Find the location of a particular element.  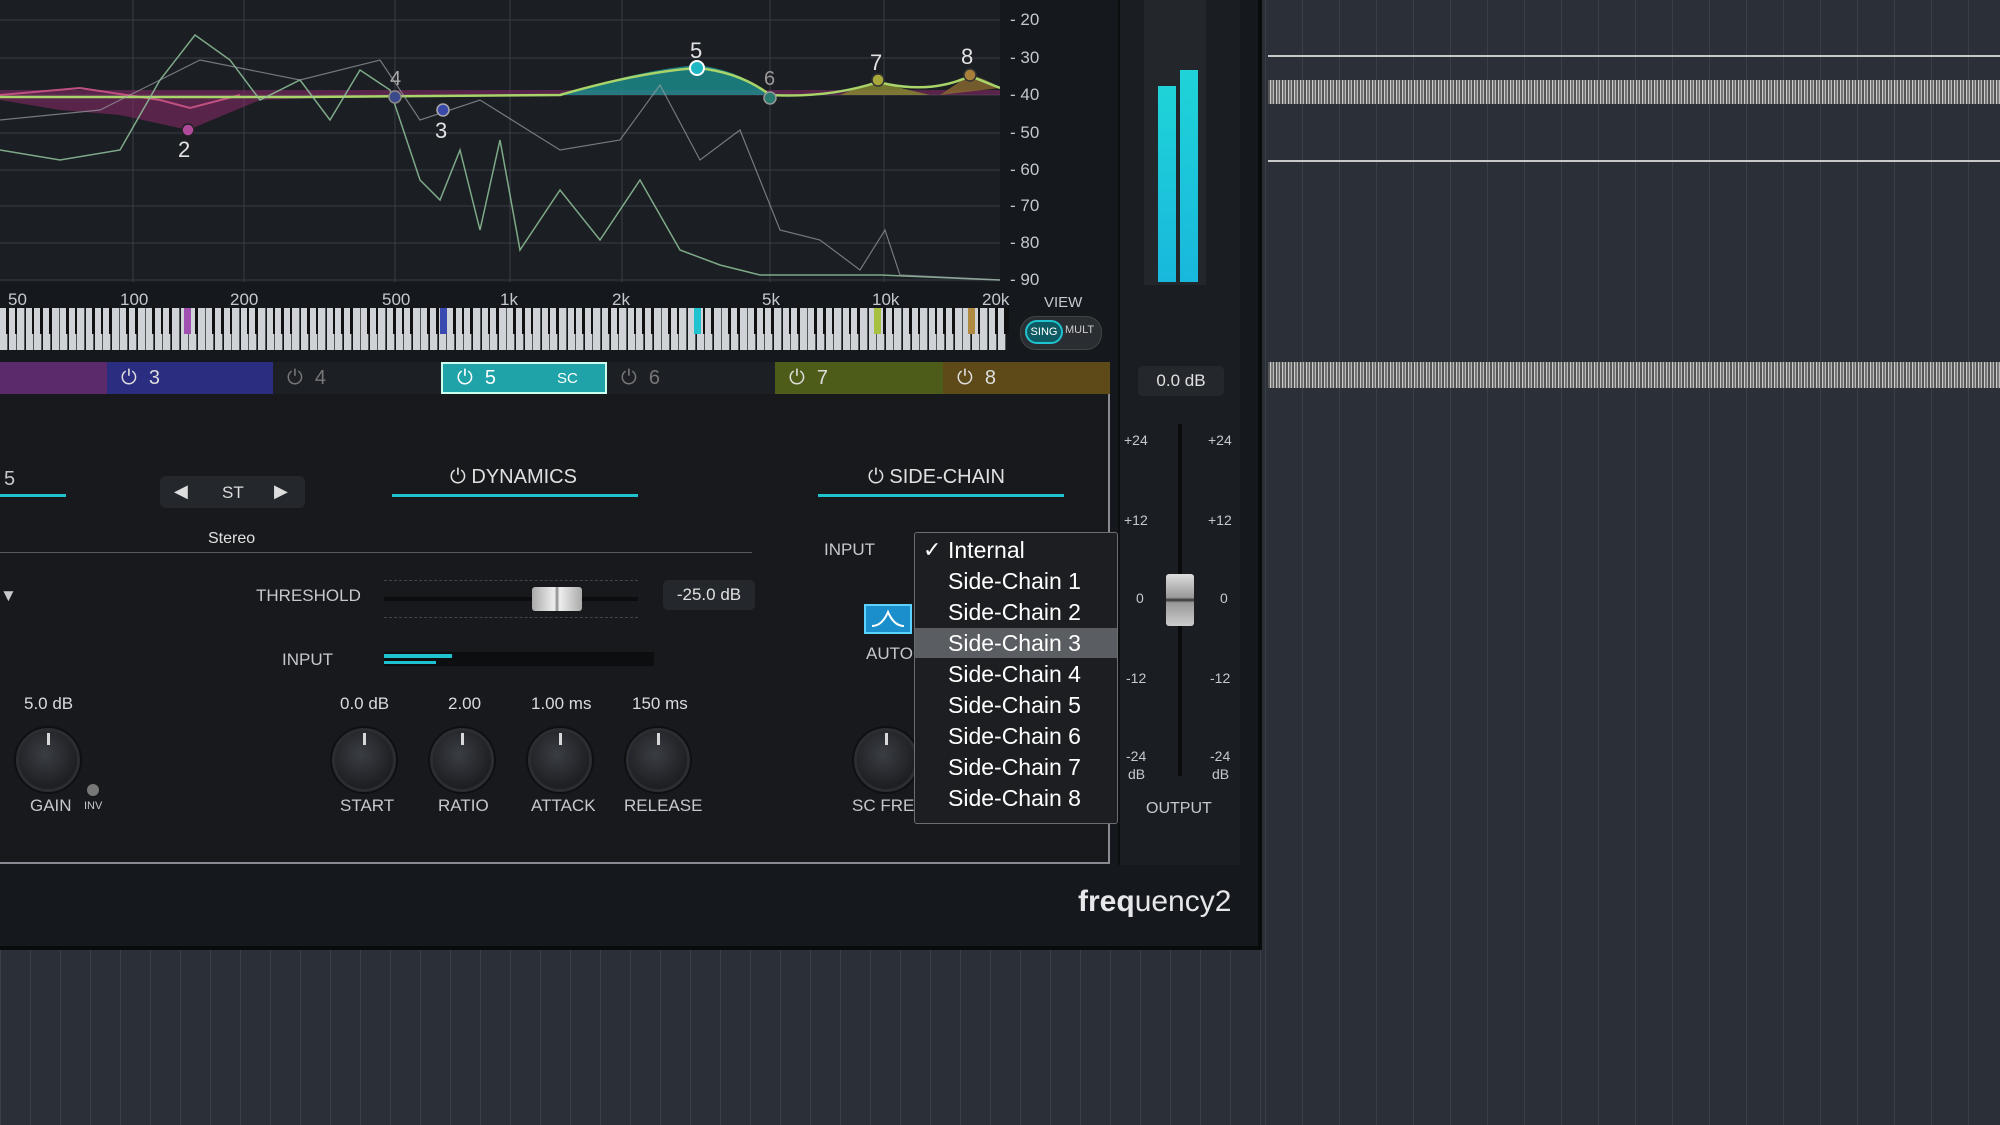

dropdown-item: Side-Chain 3 is located at coordinates (1016, 643).